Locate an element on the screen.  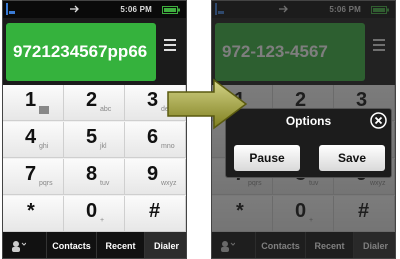
close-icon is located at coordinates (378, 120).